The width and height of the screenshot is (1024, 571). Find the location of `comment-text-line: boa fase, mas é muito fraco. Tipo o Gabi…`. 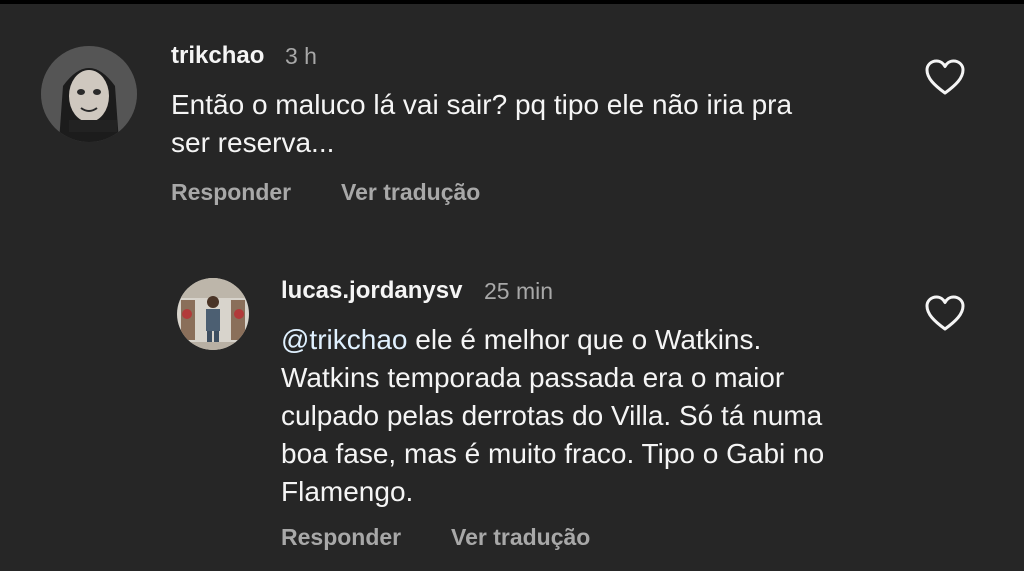

comment-text-line: boa fase, mas é muito fraco. Tipo o Gabi… is located at coordinates (553, 453).